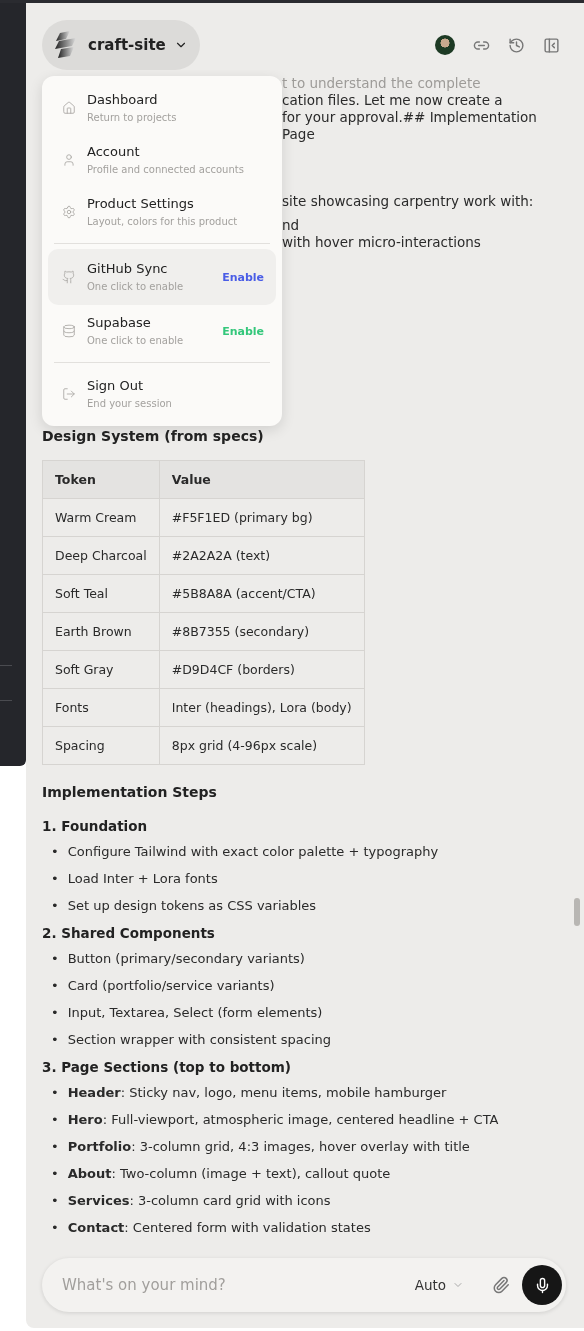 The image size is (584, 1331). Describe the element at coordinates (408, 201) in the screenshot. I see `message-text: site showcasing carpentry work with:` at that location.